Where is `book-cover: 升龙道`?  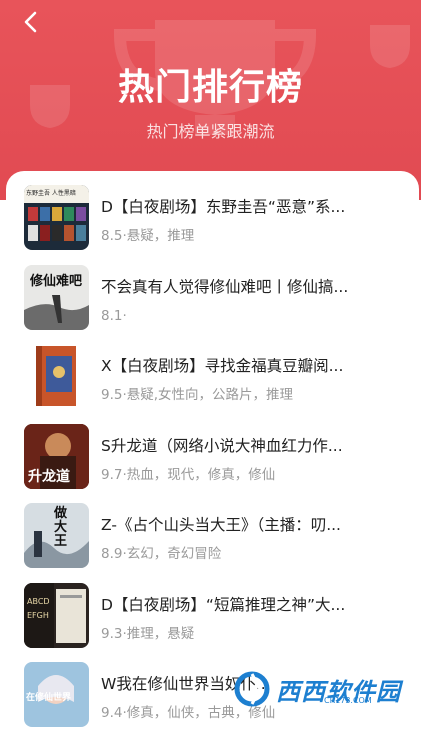 book-cover: 升龙道 is located at coordinates (56, 456).